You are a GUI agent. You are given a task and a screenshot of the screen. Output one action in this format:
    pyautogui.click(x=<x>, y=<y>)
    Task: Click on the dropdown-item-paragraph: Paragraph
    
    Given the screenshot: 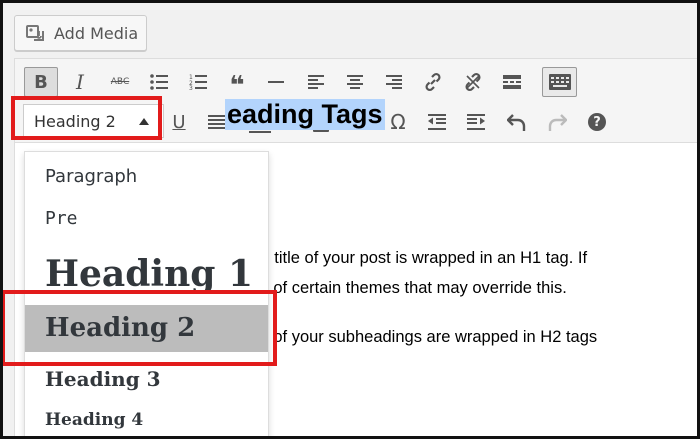 What is the action you would take?
    pyautogui.click(x=146, y=177)
    